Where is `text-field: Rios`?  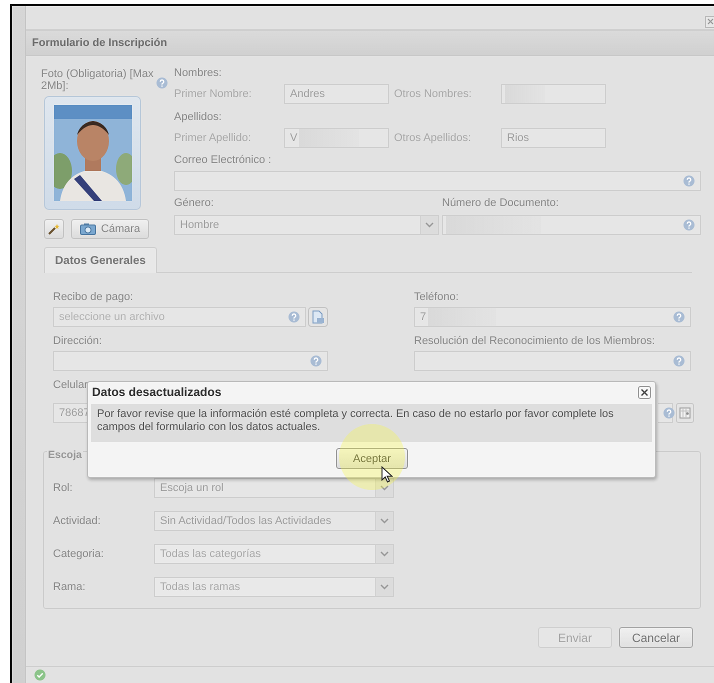
text-field: Rios is located at coordinates (553, 138).